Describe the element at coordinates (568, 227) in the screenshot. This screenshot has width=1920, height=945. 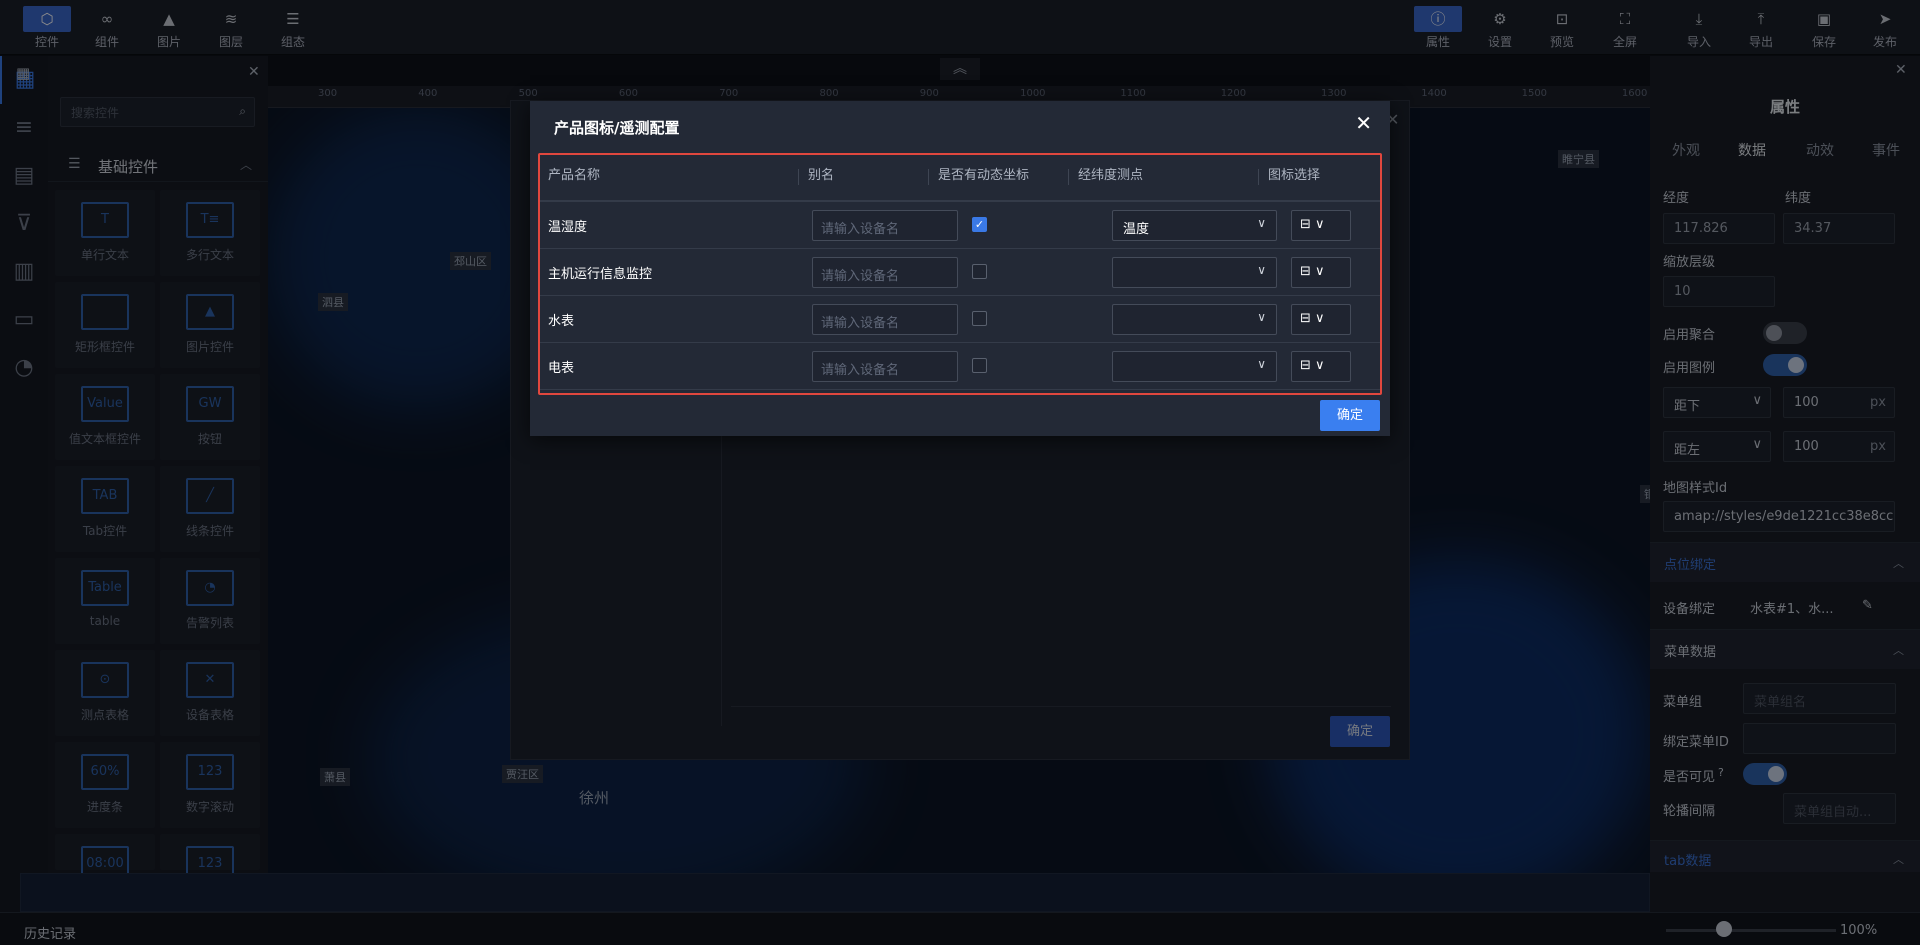
I see `product-name: 温湿度` at that location.